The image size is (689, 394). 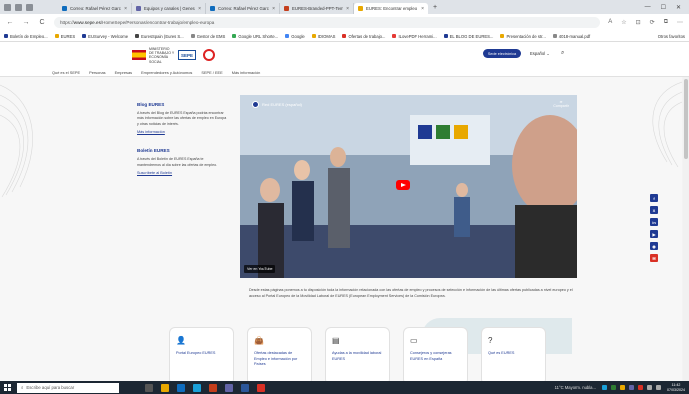 I want to click on youtube-icon: ▶, so click(x=654, y=234).